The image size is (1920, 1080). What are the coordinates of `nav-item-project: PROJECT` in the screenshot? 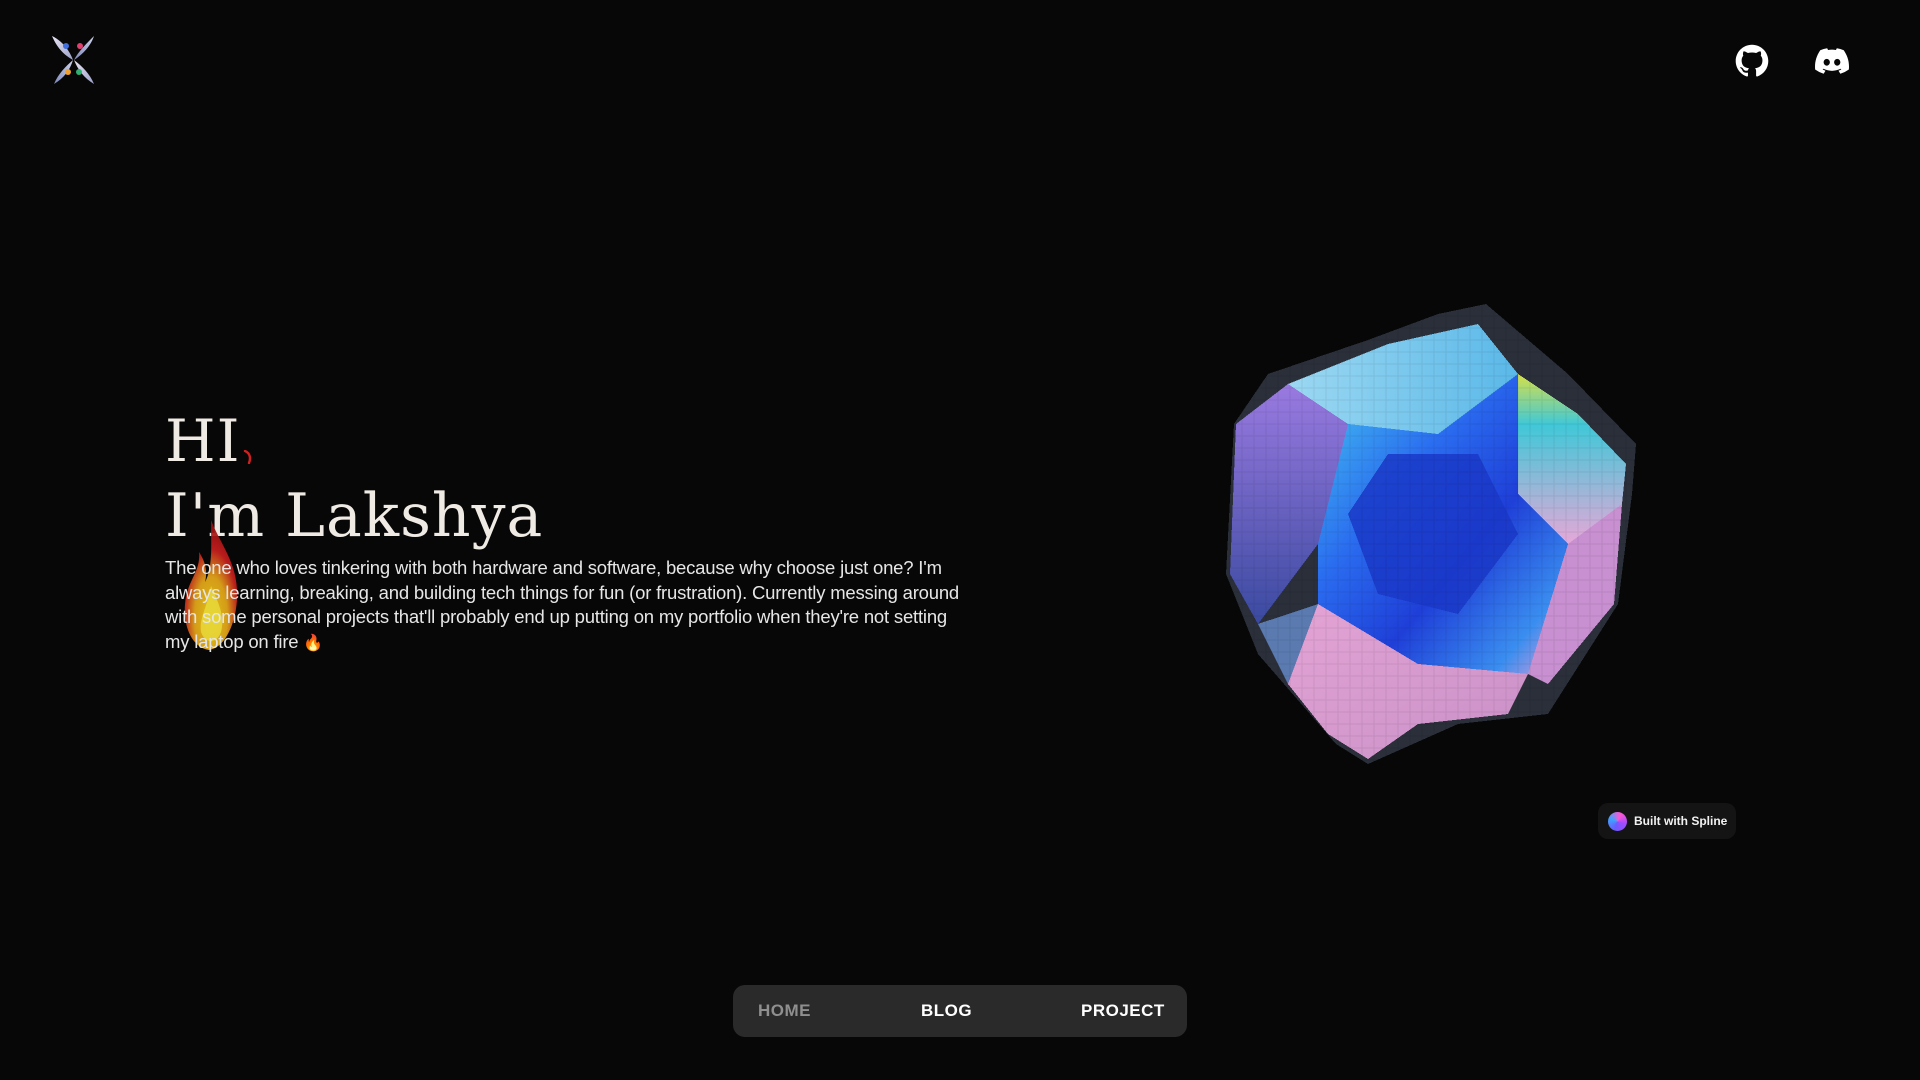 It's located at (1123, 1011).